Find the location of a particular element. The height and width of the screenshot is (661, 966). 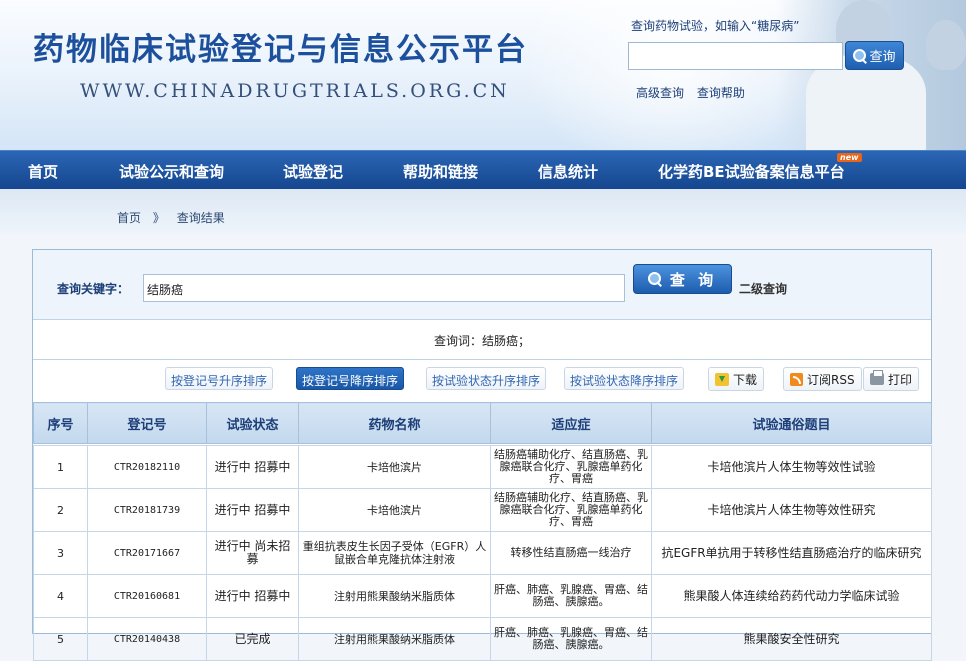

sort-status-asc-button: 按试验状态升序排序 is located at coordinates (486, 378).